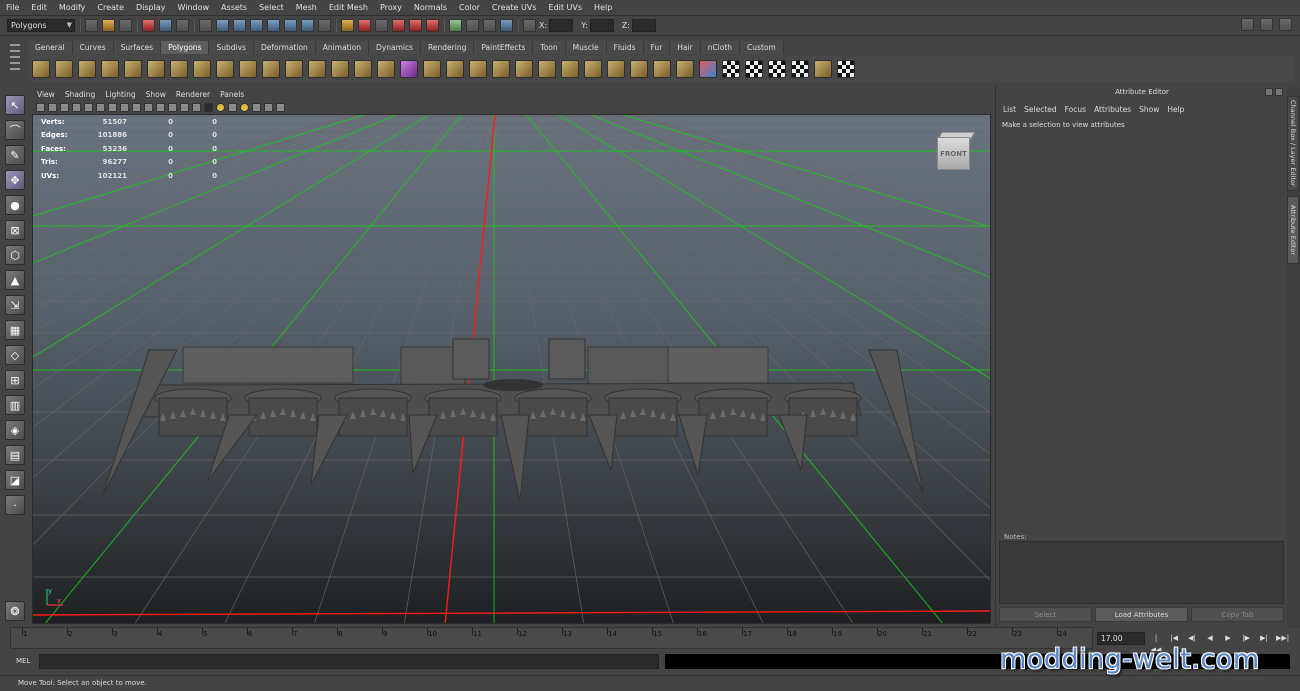  Describe the element at coordinates (754, 68) in the screenshot. I see `cylindrical-mapping-icon` at that location.